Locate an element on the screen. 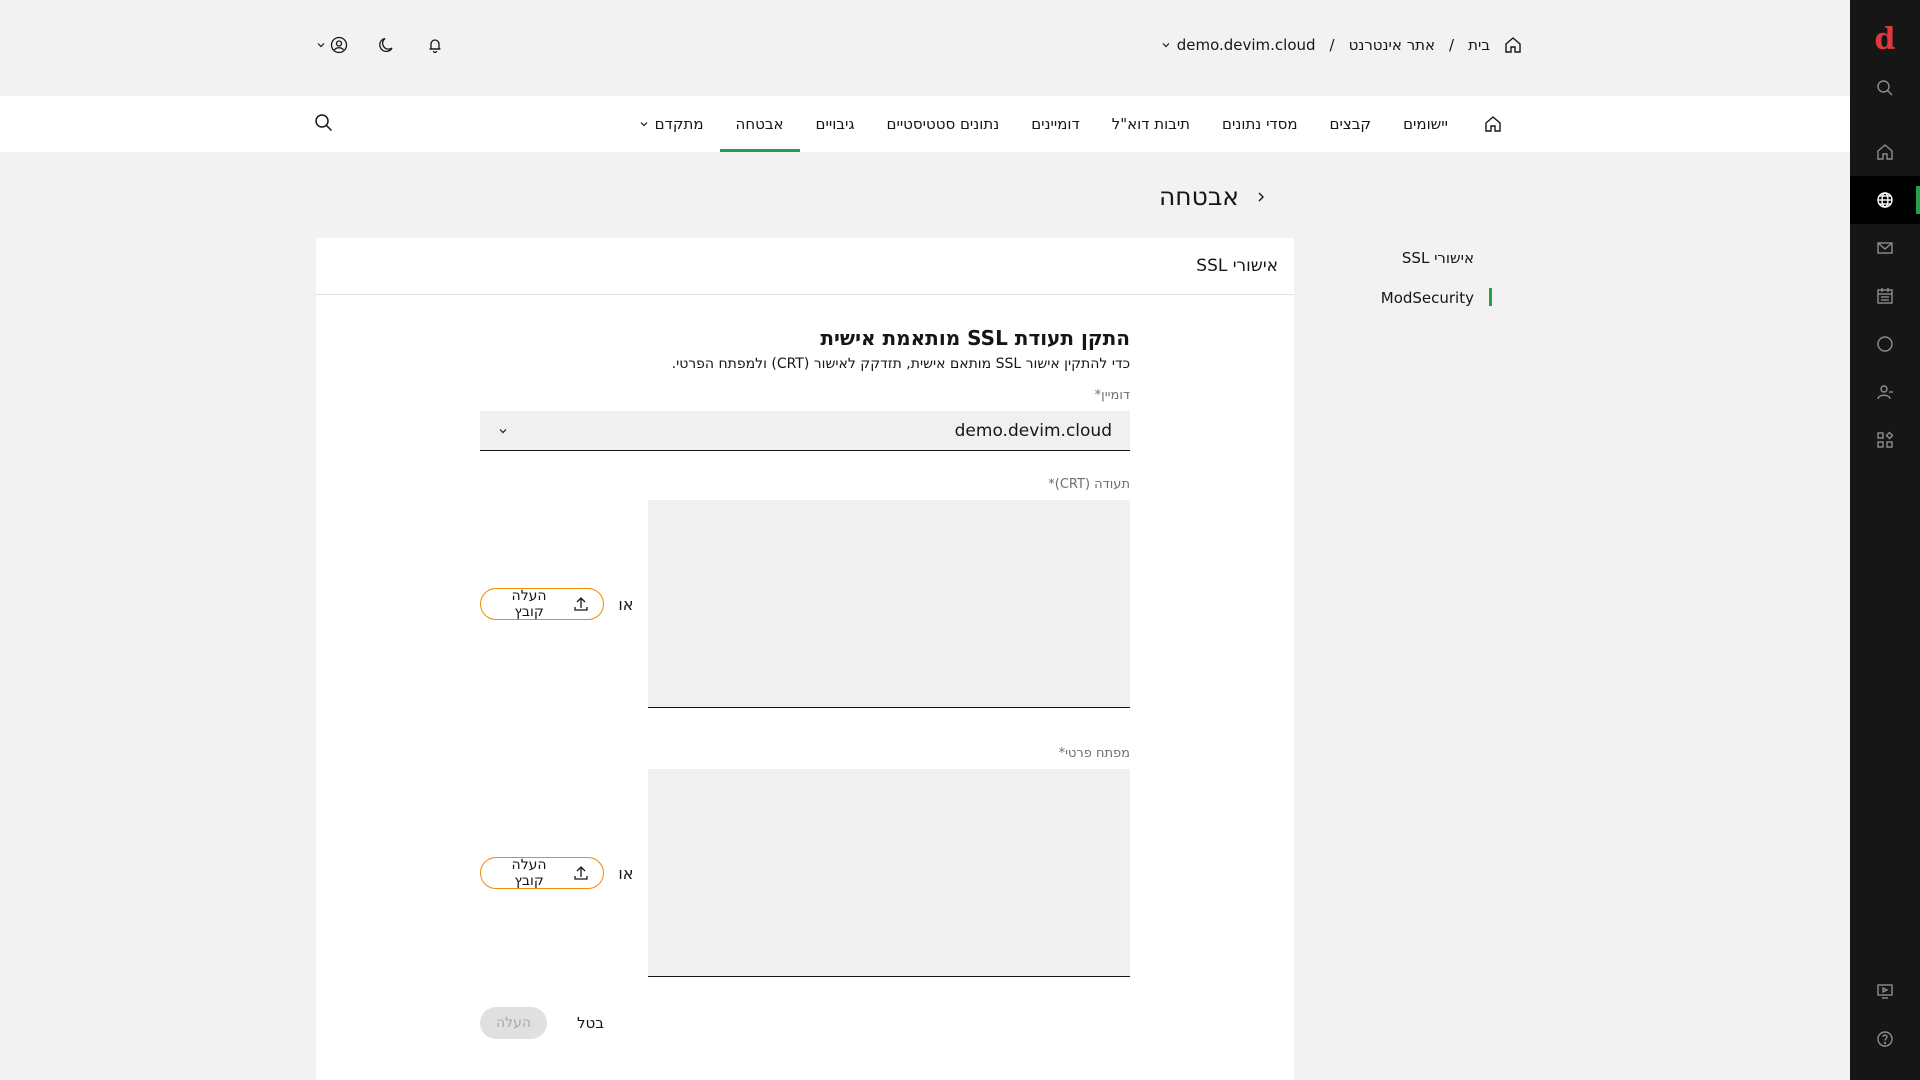 This screenshot has height=1080, width=1920. crt-label: תעודה (CRT)* is located at coordinates (1089, 484).